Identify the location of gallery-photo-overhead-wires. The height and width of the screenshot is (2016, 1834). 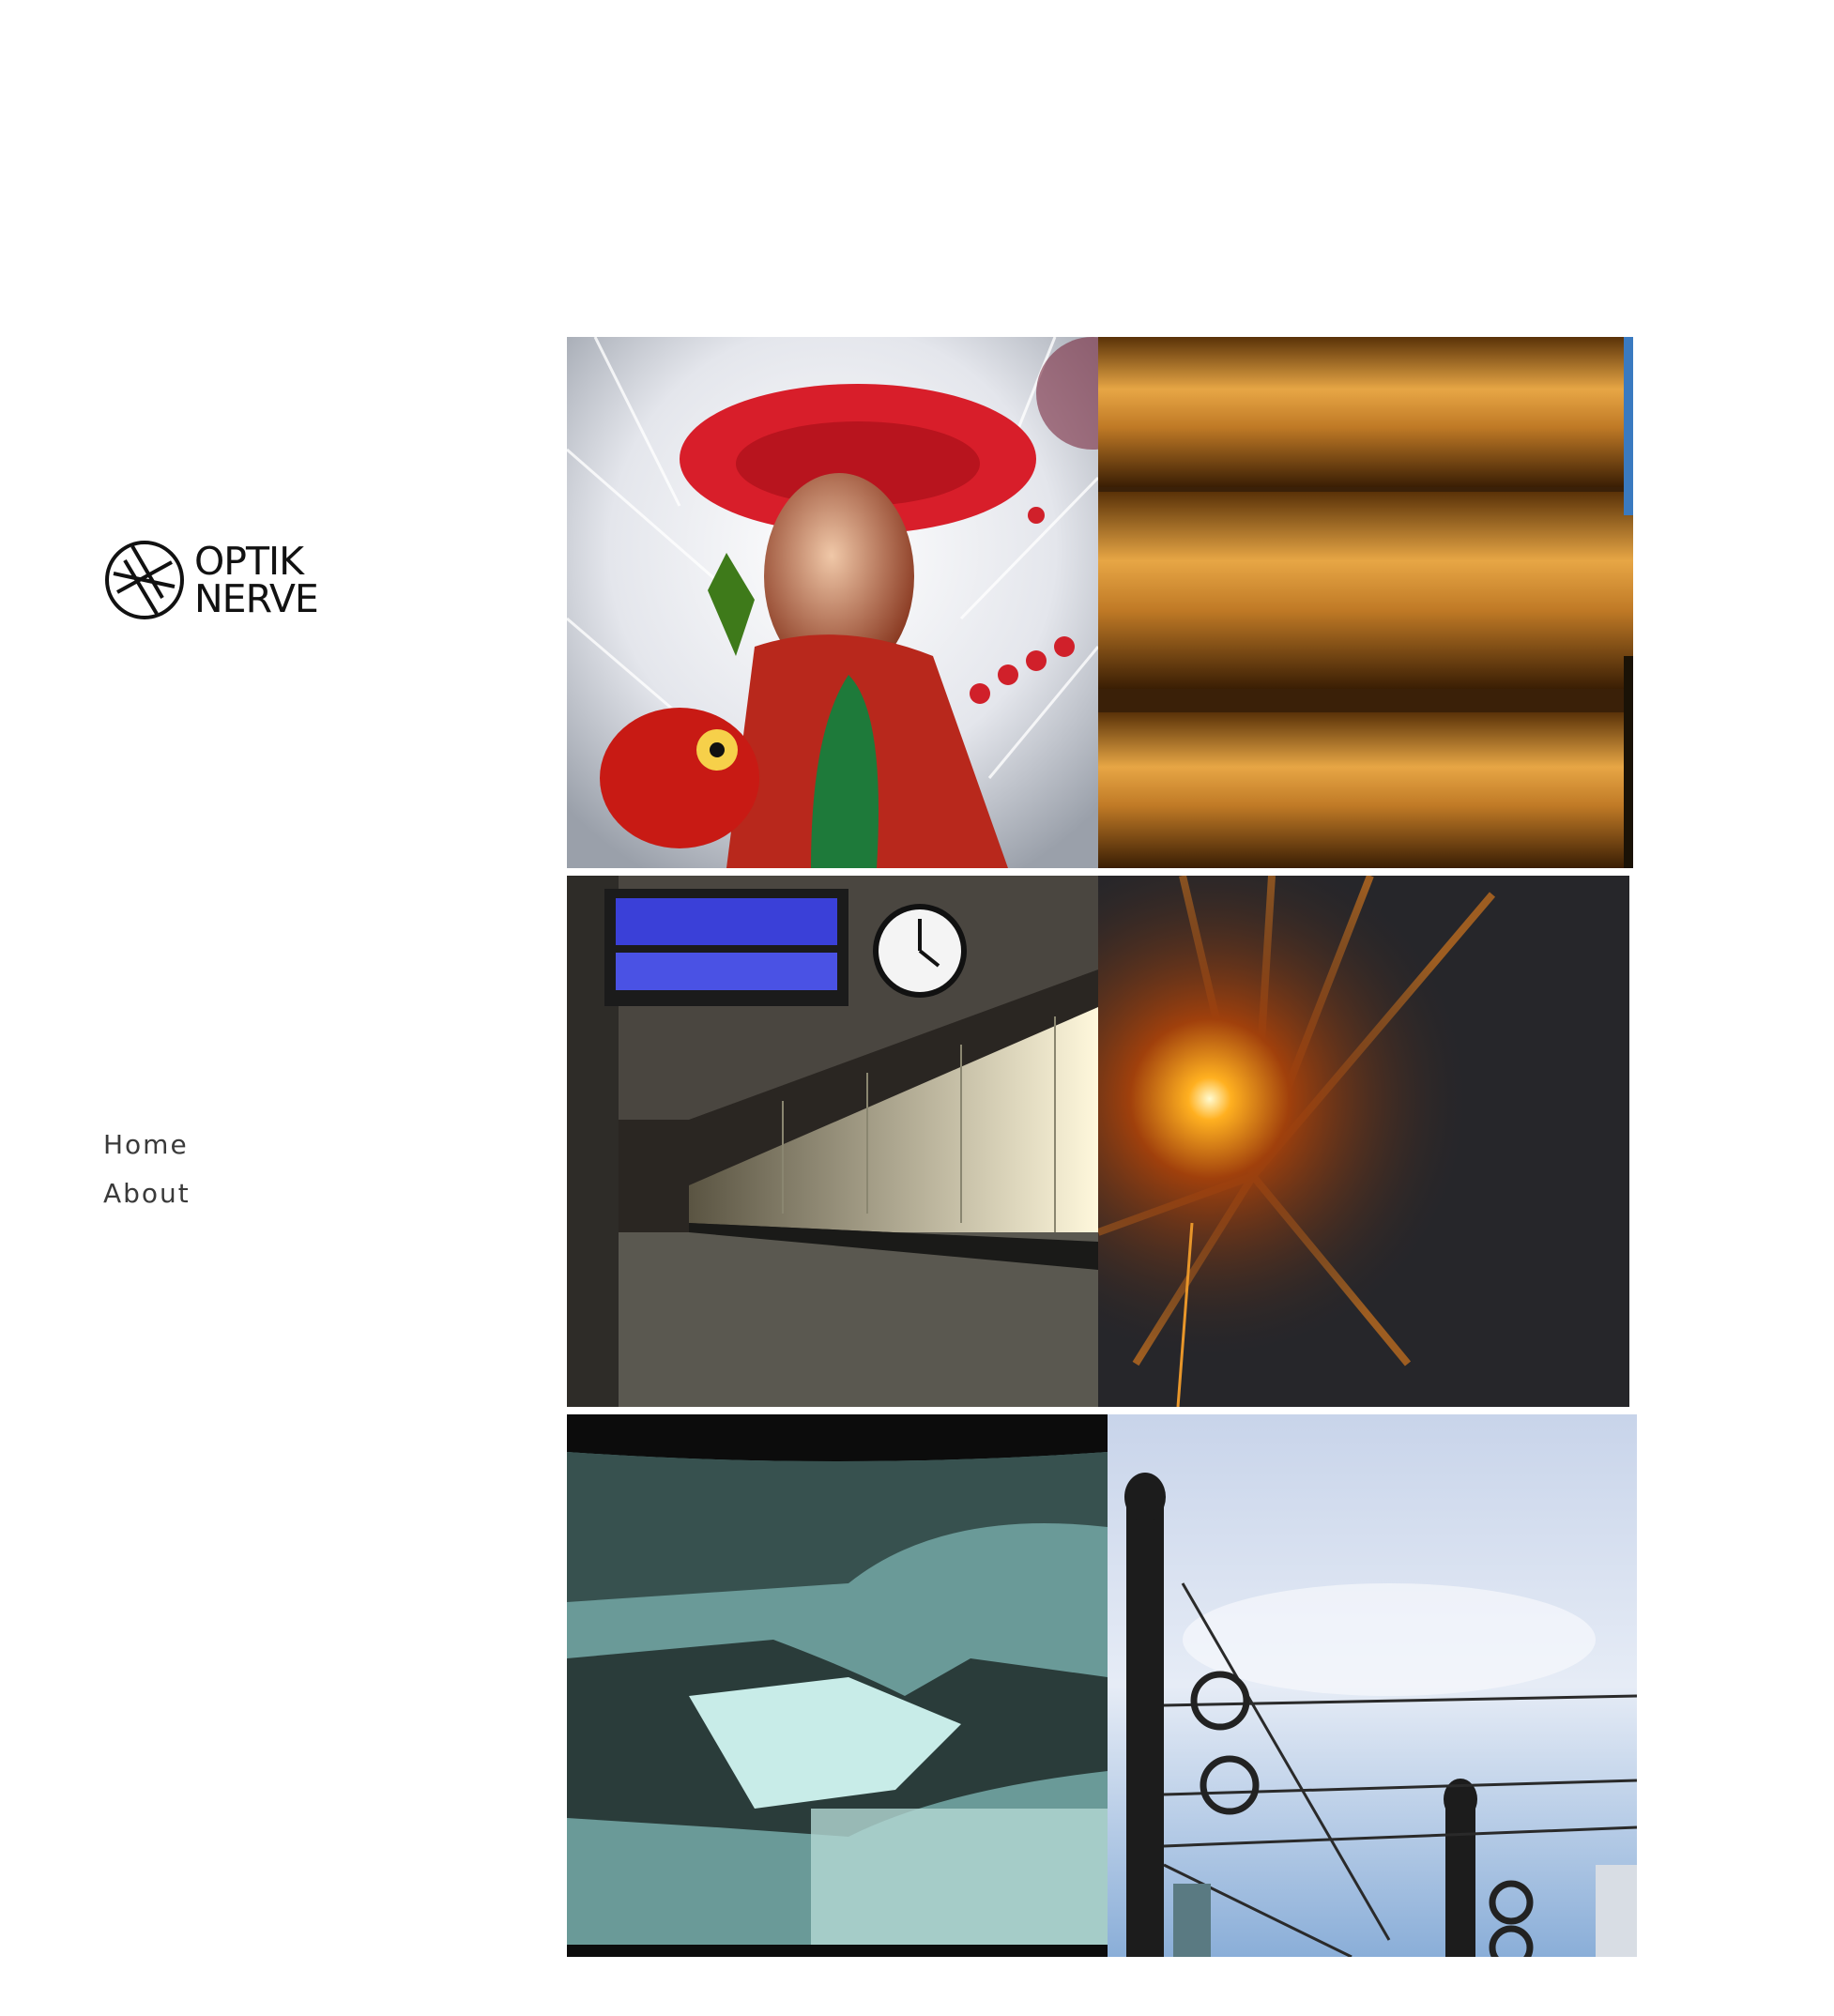
(1372, 1685).